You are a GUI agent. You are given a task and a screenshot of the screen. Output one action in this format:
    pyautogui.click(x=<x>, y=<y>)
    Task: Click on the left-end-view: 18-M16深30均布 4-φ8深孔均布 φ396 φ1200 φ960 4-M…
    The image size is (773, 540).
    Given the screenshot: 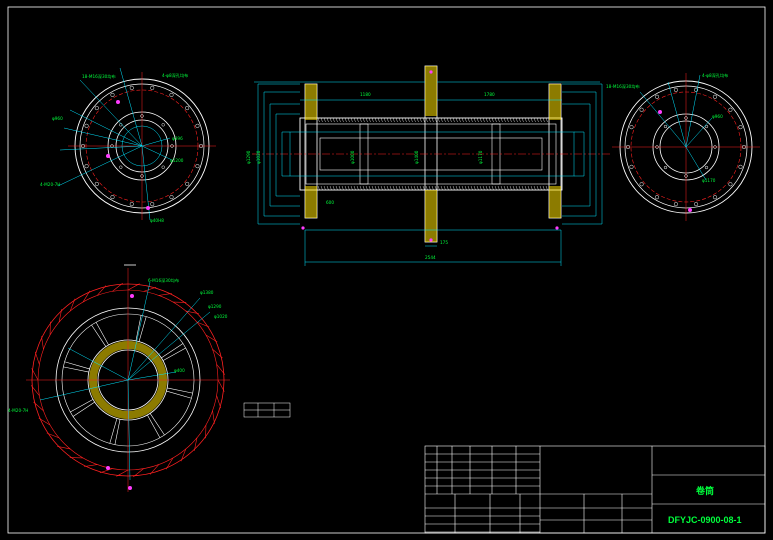 What is the action you would take?
    pyautogui.click(x=128, y=145)
    